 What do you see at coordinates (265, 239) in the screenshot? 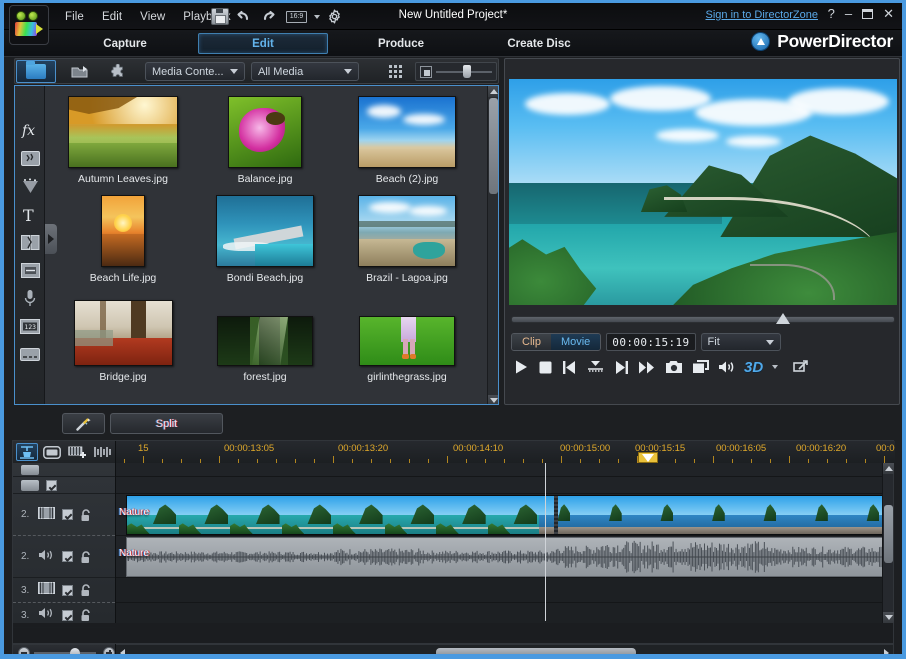
I see `list-item: Bondi Beach.jpg` at bounding box center [265, 239].